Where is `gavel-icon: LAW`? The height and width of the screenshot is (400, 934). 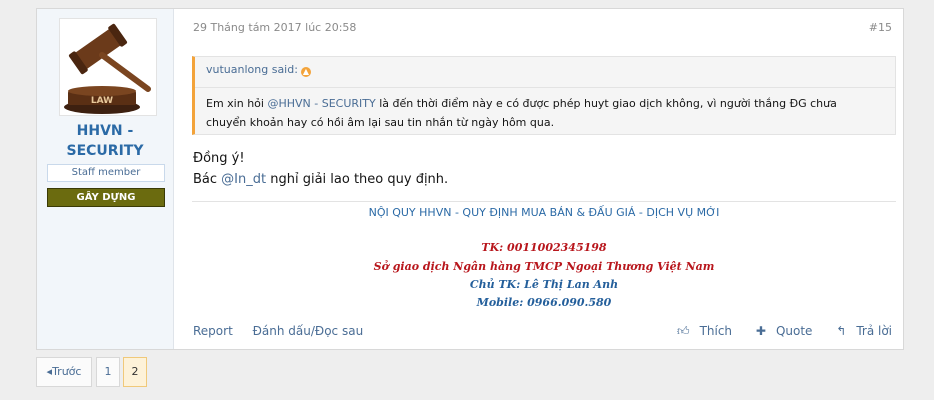
gavel-icon: LAW is located at coordinates (107, 68).